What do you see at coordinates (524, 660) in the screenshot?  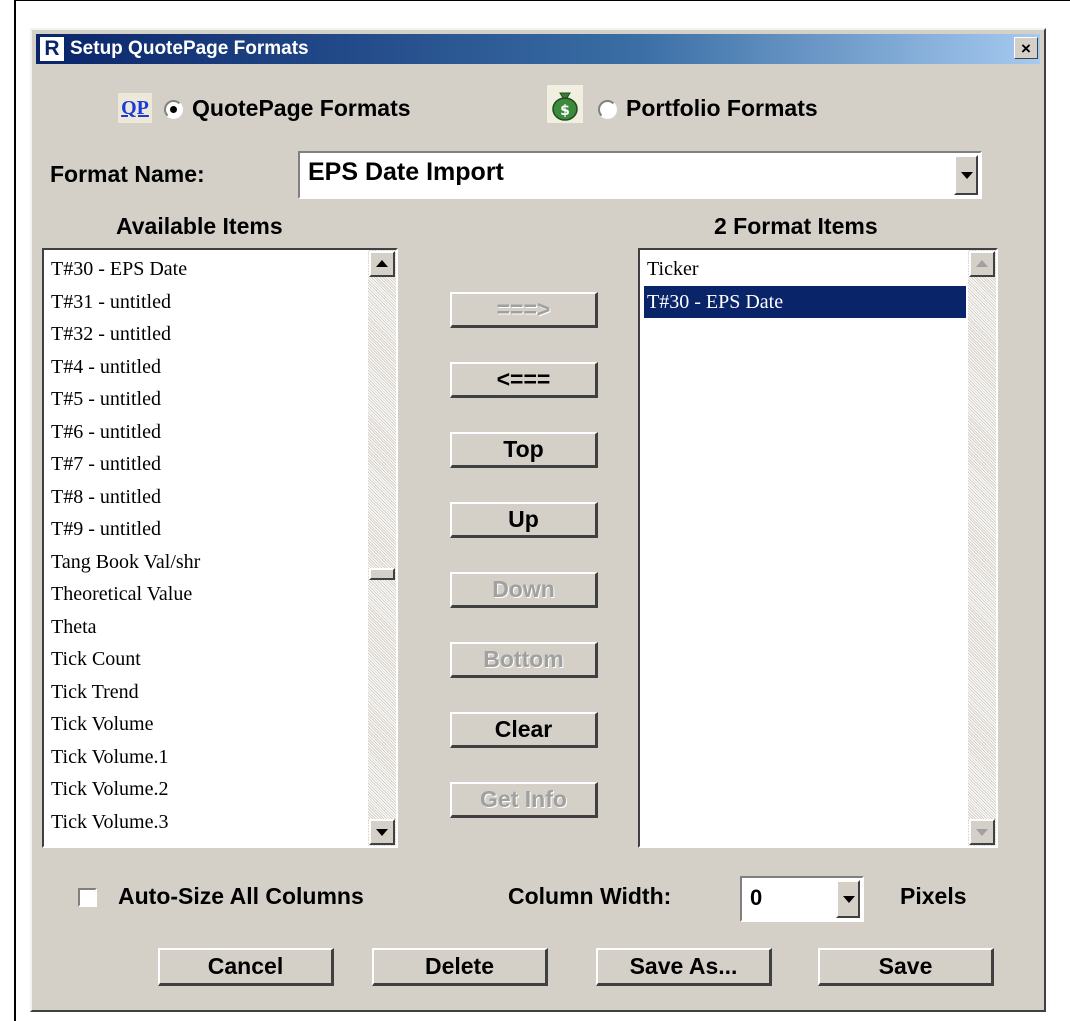 I see `move-bottom-button: Bottom` at bounding box center [524, 660].